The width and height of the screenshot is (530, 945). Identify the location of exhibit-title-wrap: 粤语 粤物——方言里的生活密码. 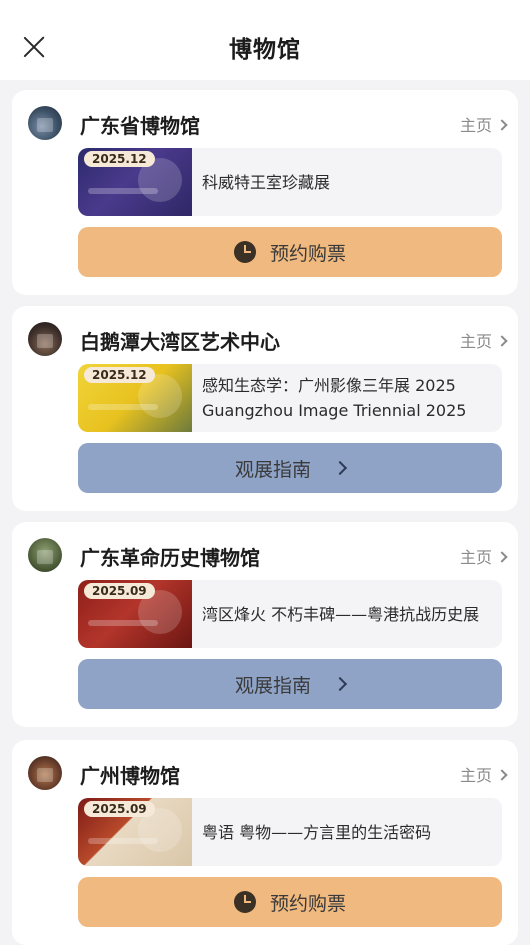
(348, 832).